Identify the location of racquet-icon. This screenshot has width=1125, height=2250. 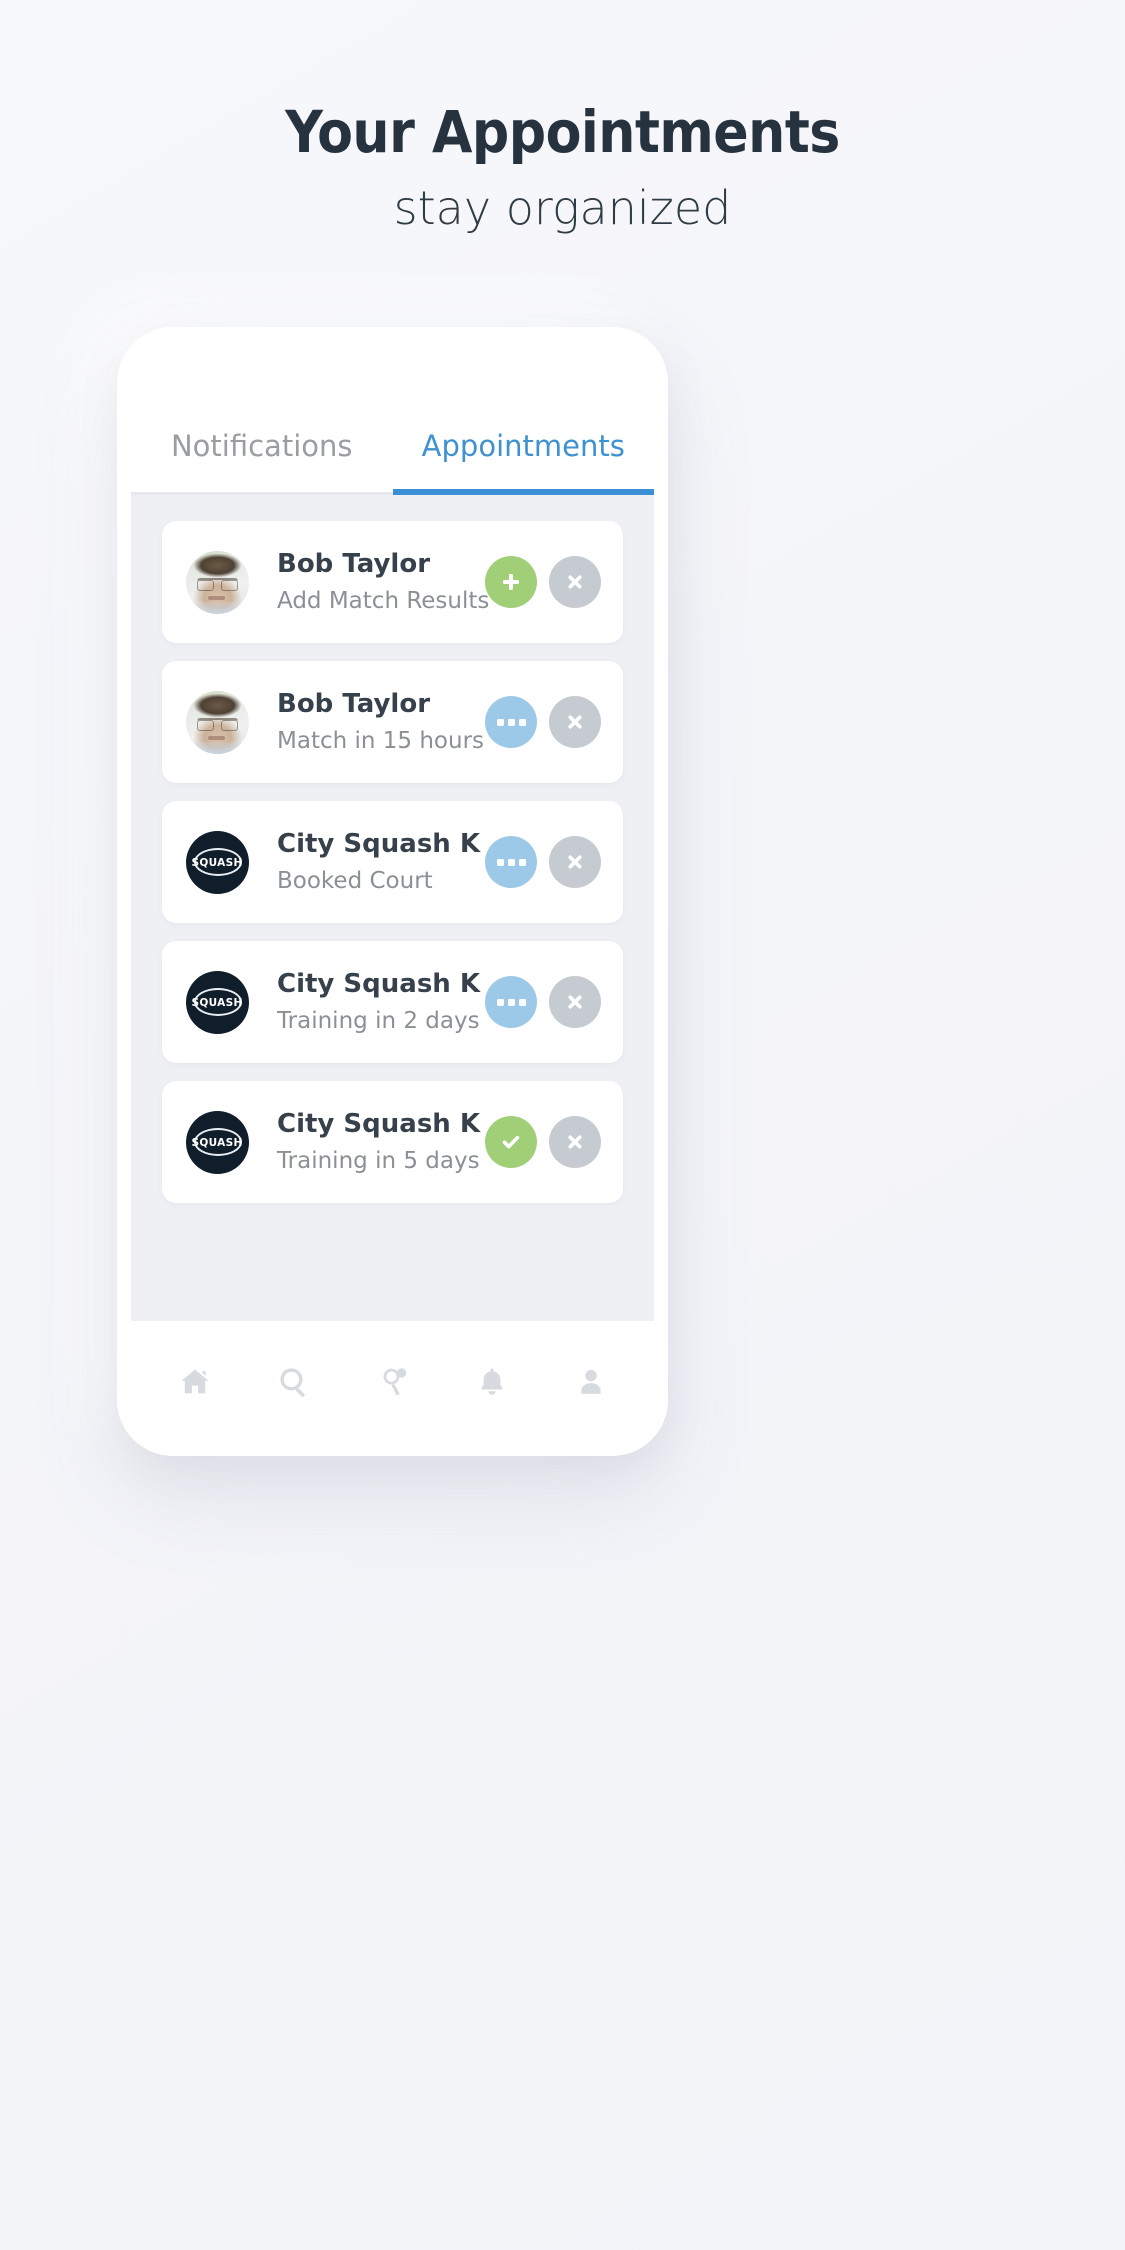
(394, 1382).